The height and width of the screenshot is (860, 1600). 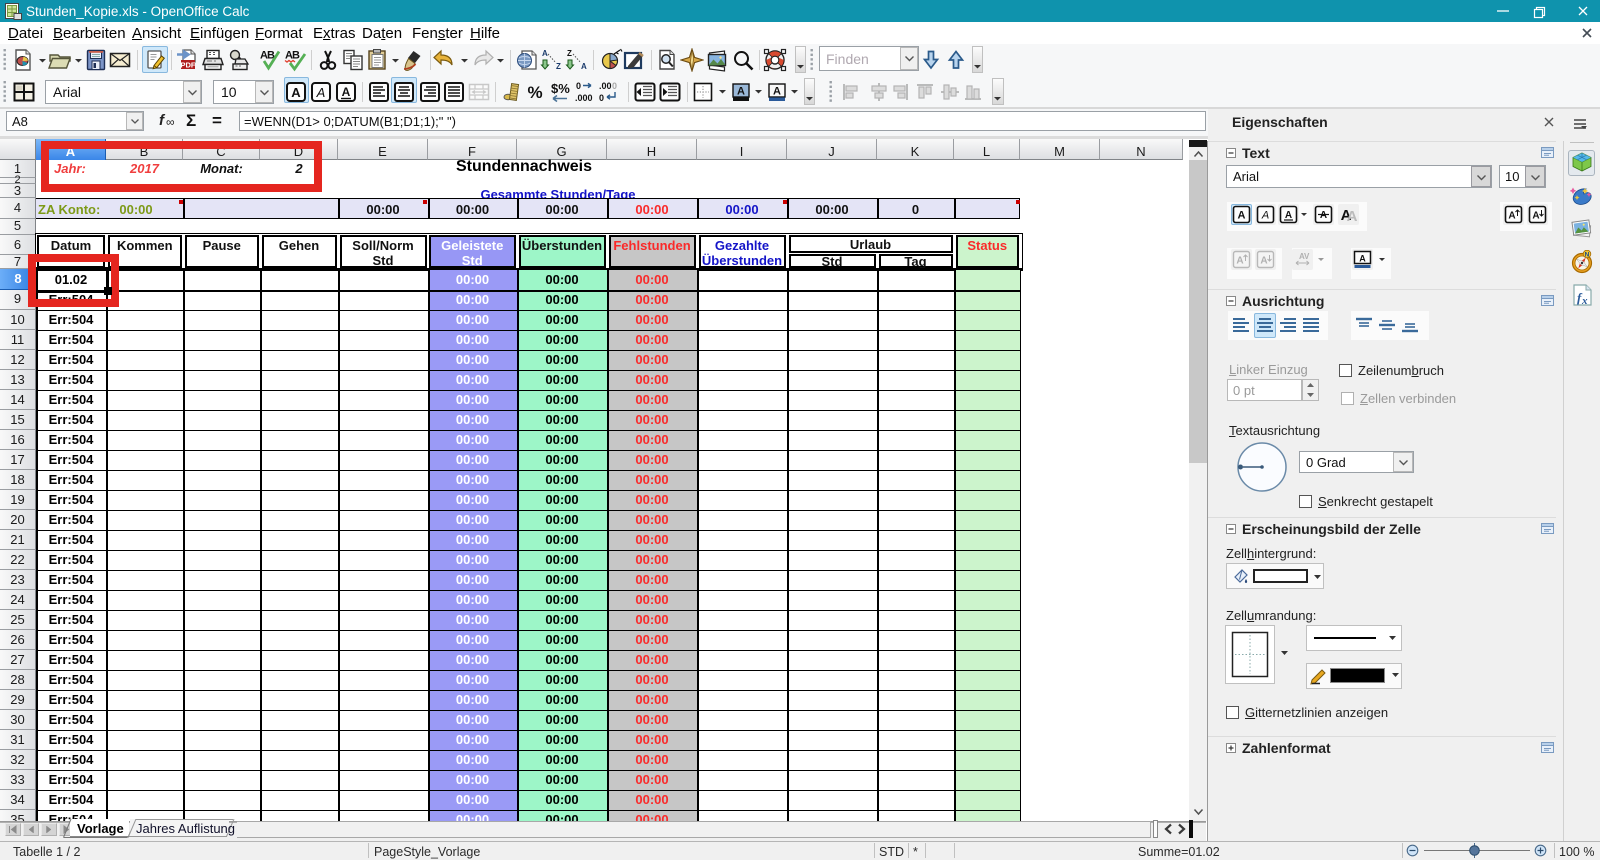 What do you see at coordinates (584, 98) in the screenshot?
I see `svg-text: .000` at bounding box center [584, 98].